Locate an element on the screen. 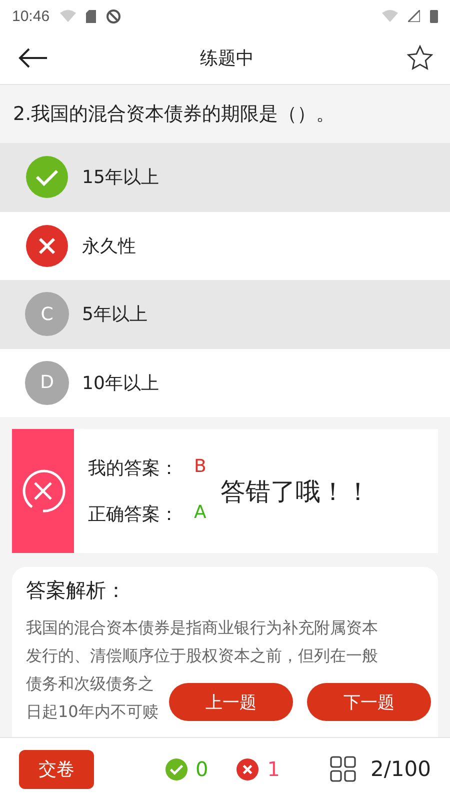 The height and width of the screenshot is (800, 450). option-text: 5年以上 is located at coordinates (115, 314).